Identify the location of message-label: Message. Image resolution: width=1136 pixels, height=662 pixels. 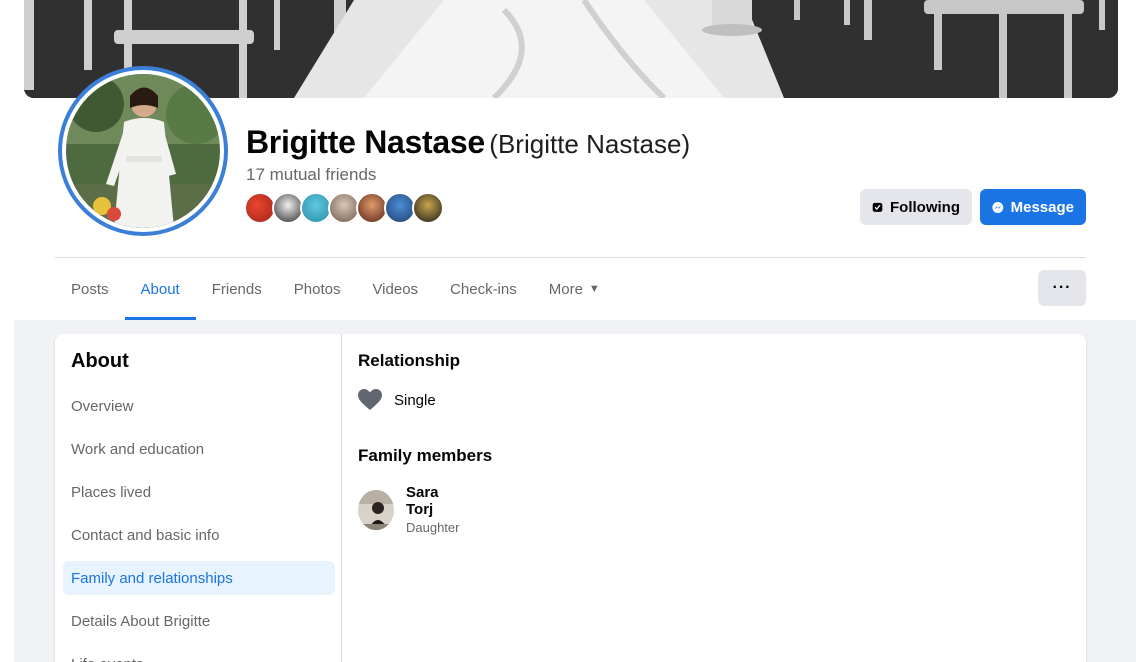
(1042, 207).